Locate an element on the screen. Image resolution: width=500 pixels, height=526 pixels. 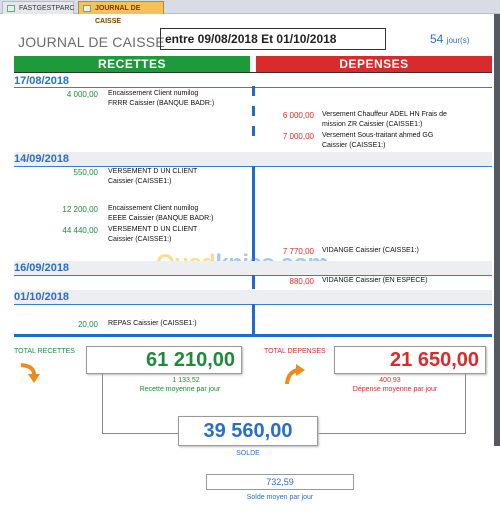
tab-journal-de-caisse: JOURNAL DE CAISSE is located at coordinates (121, 13).